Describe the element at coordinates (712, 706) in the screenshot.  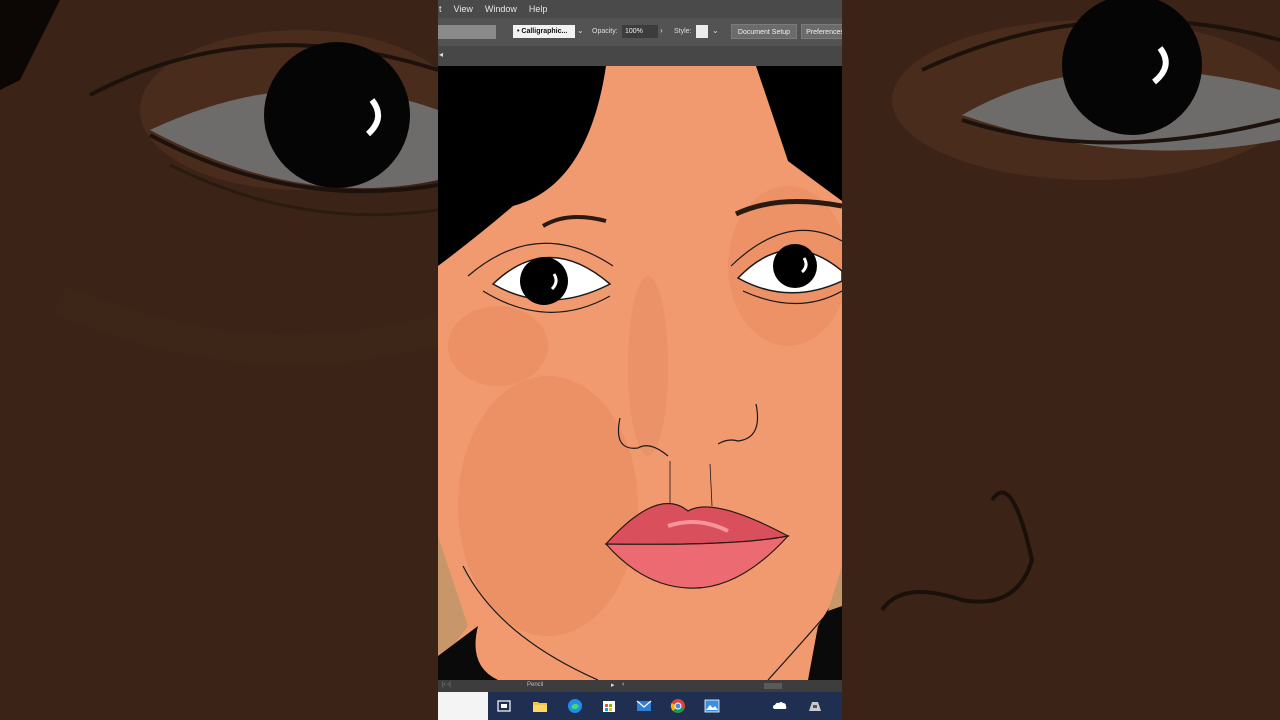
I see `photos-icon` at that location.